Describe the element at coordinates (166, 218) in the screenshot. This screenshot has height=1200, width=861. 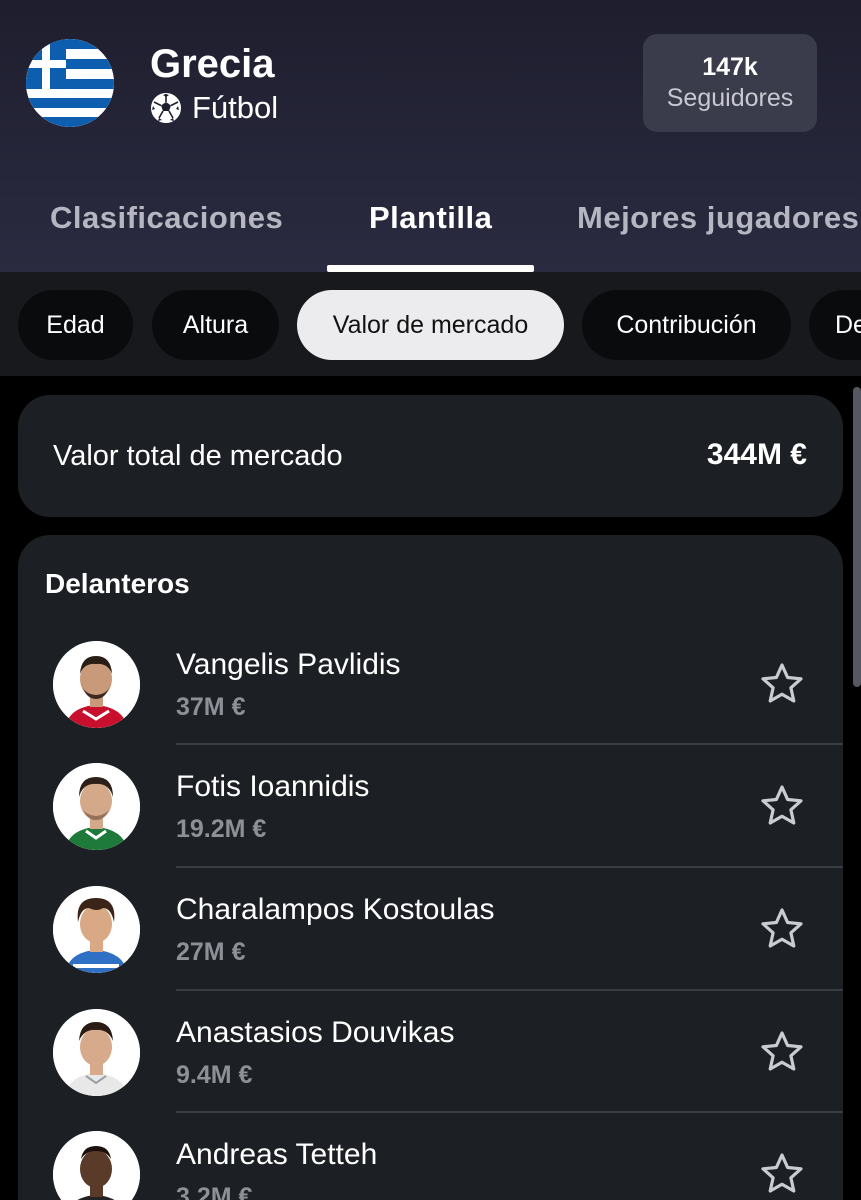
I see `tab-clasificaciones: Clasificaciones` at that location.